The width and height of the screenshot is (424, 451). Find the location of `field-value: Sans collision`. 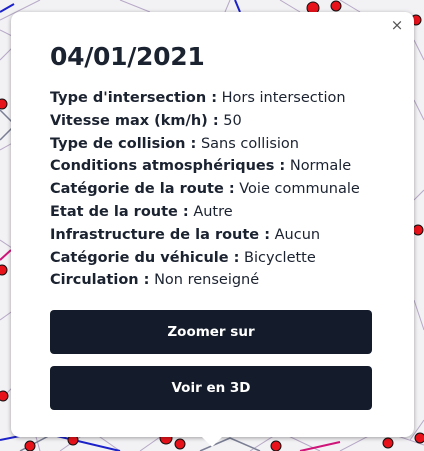

field-value: Sans collision is located at coordinates (249, 143).